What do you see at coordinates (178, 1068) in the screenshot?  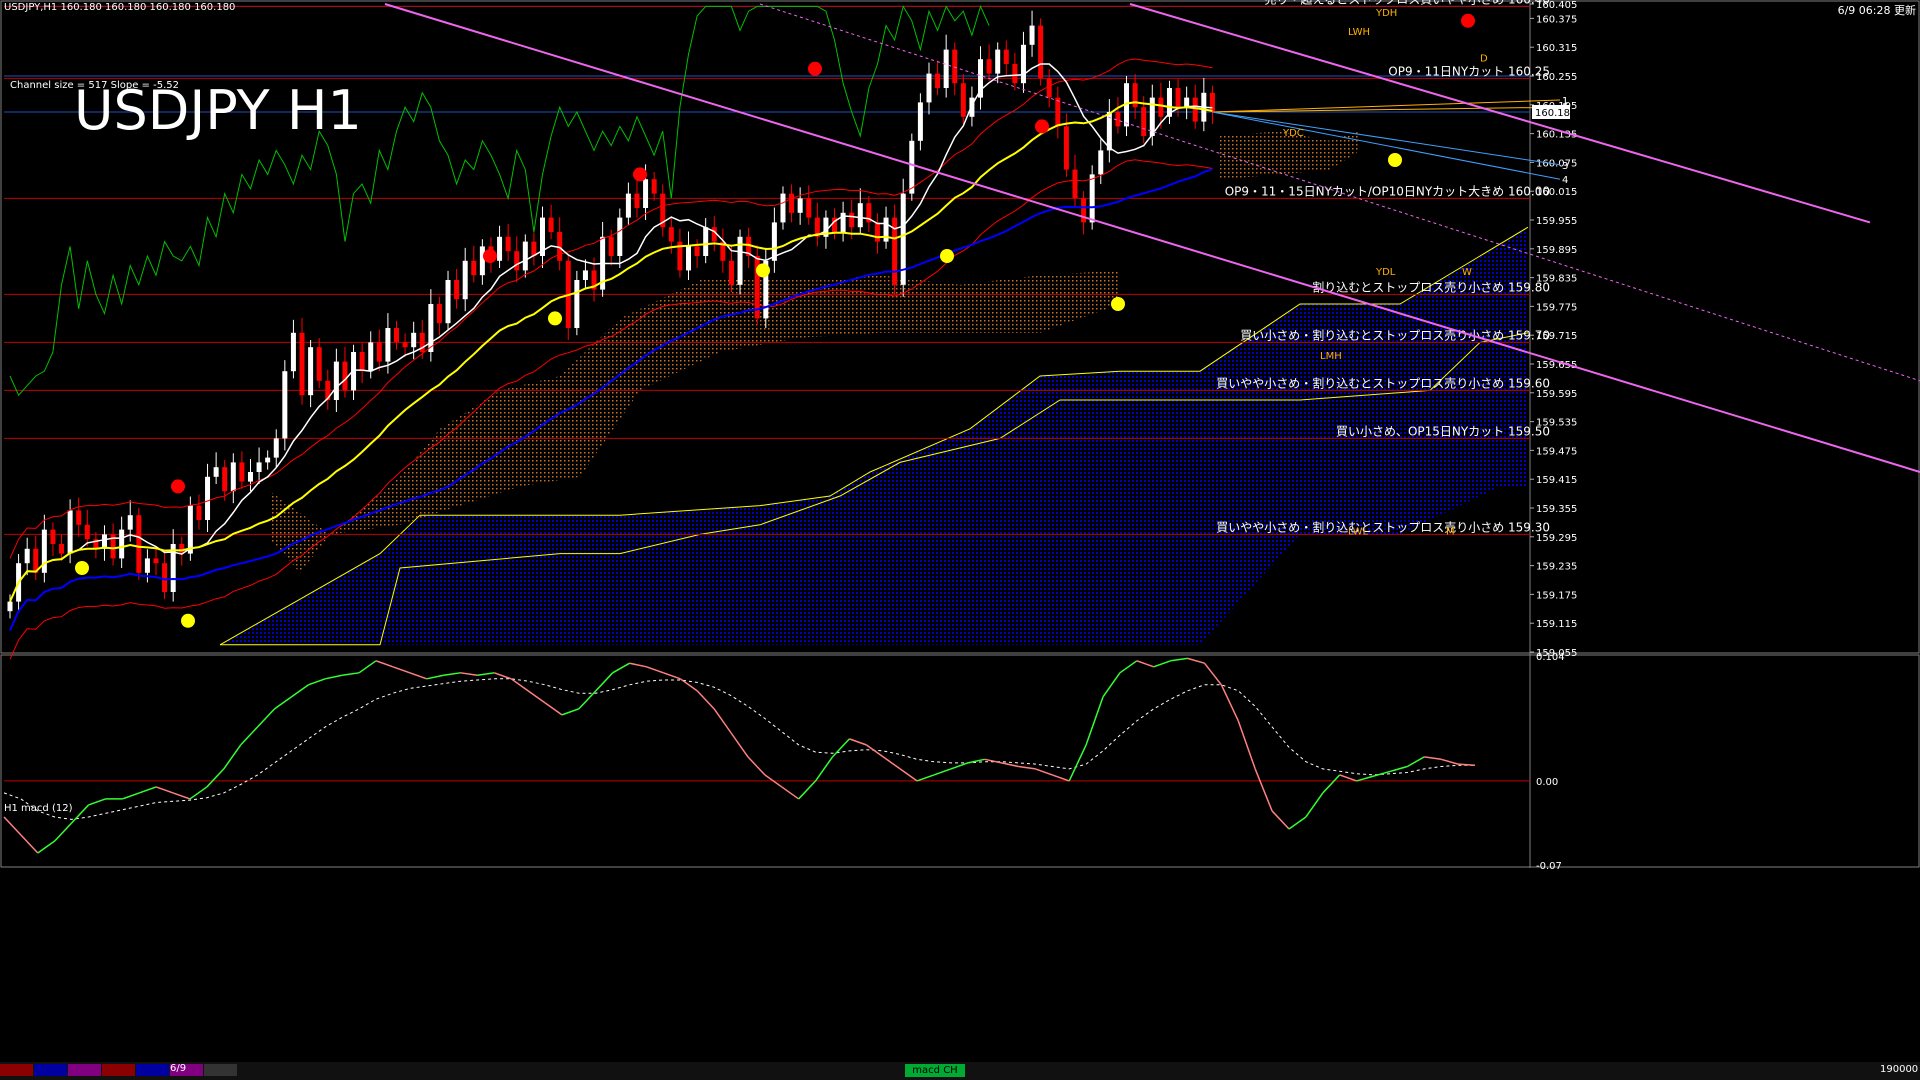 I see `bottom-date: 6/9` at bounding box center [178, 1068].